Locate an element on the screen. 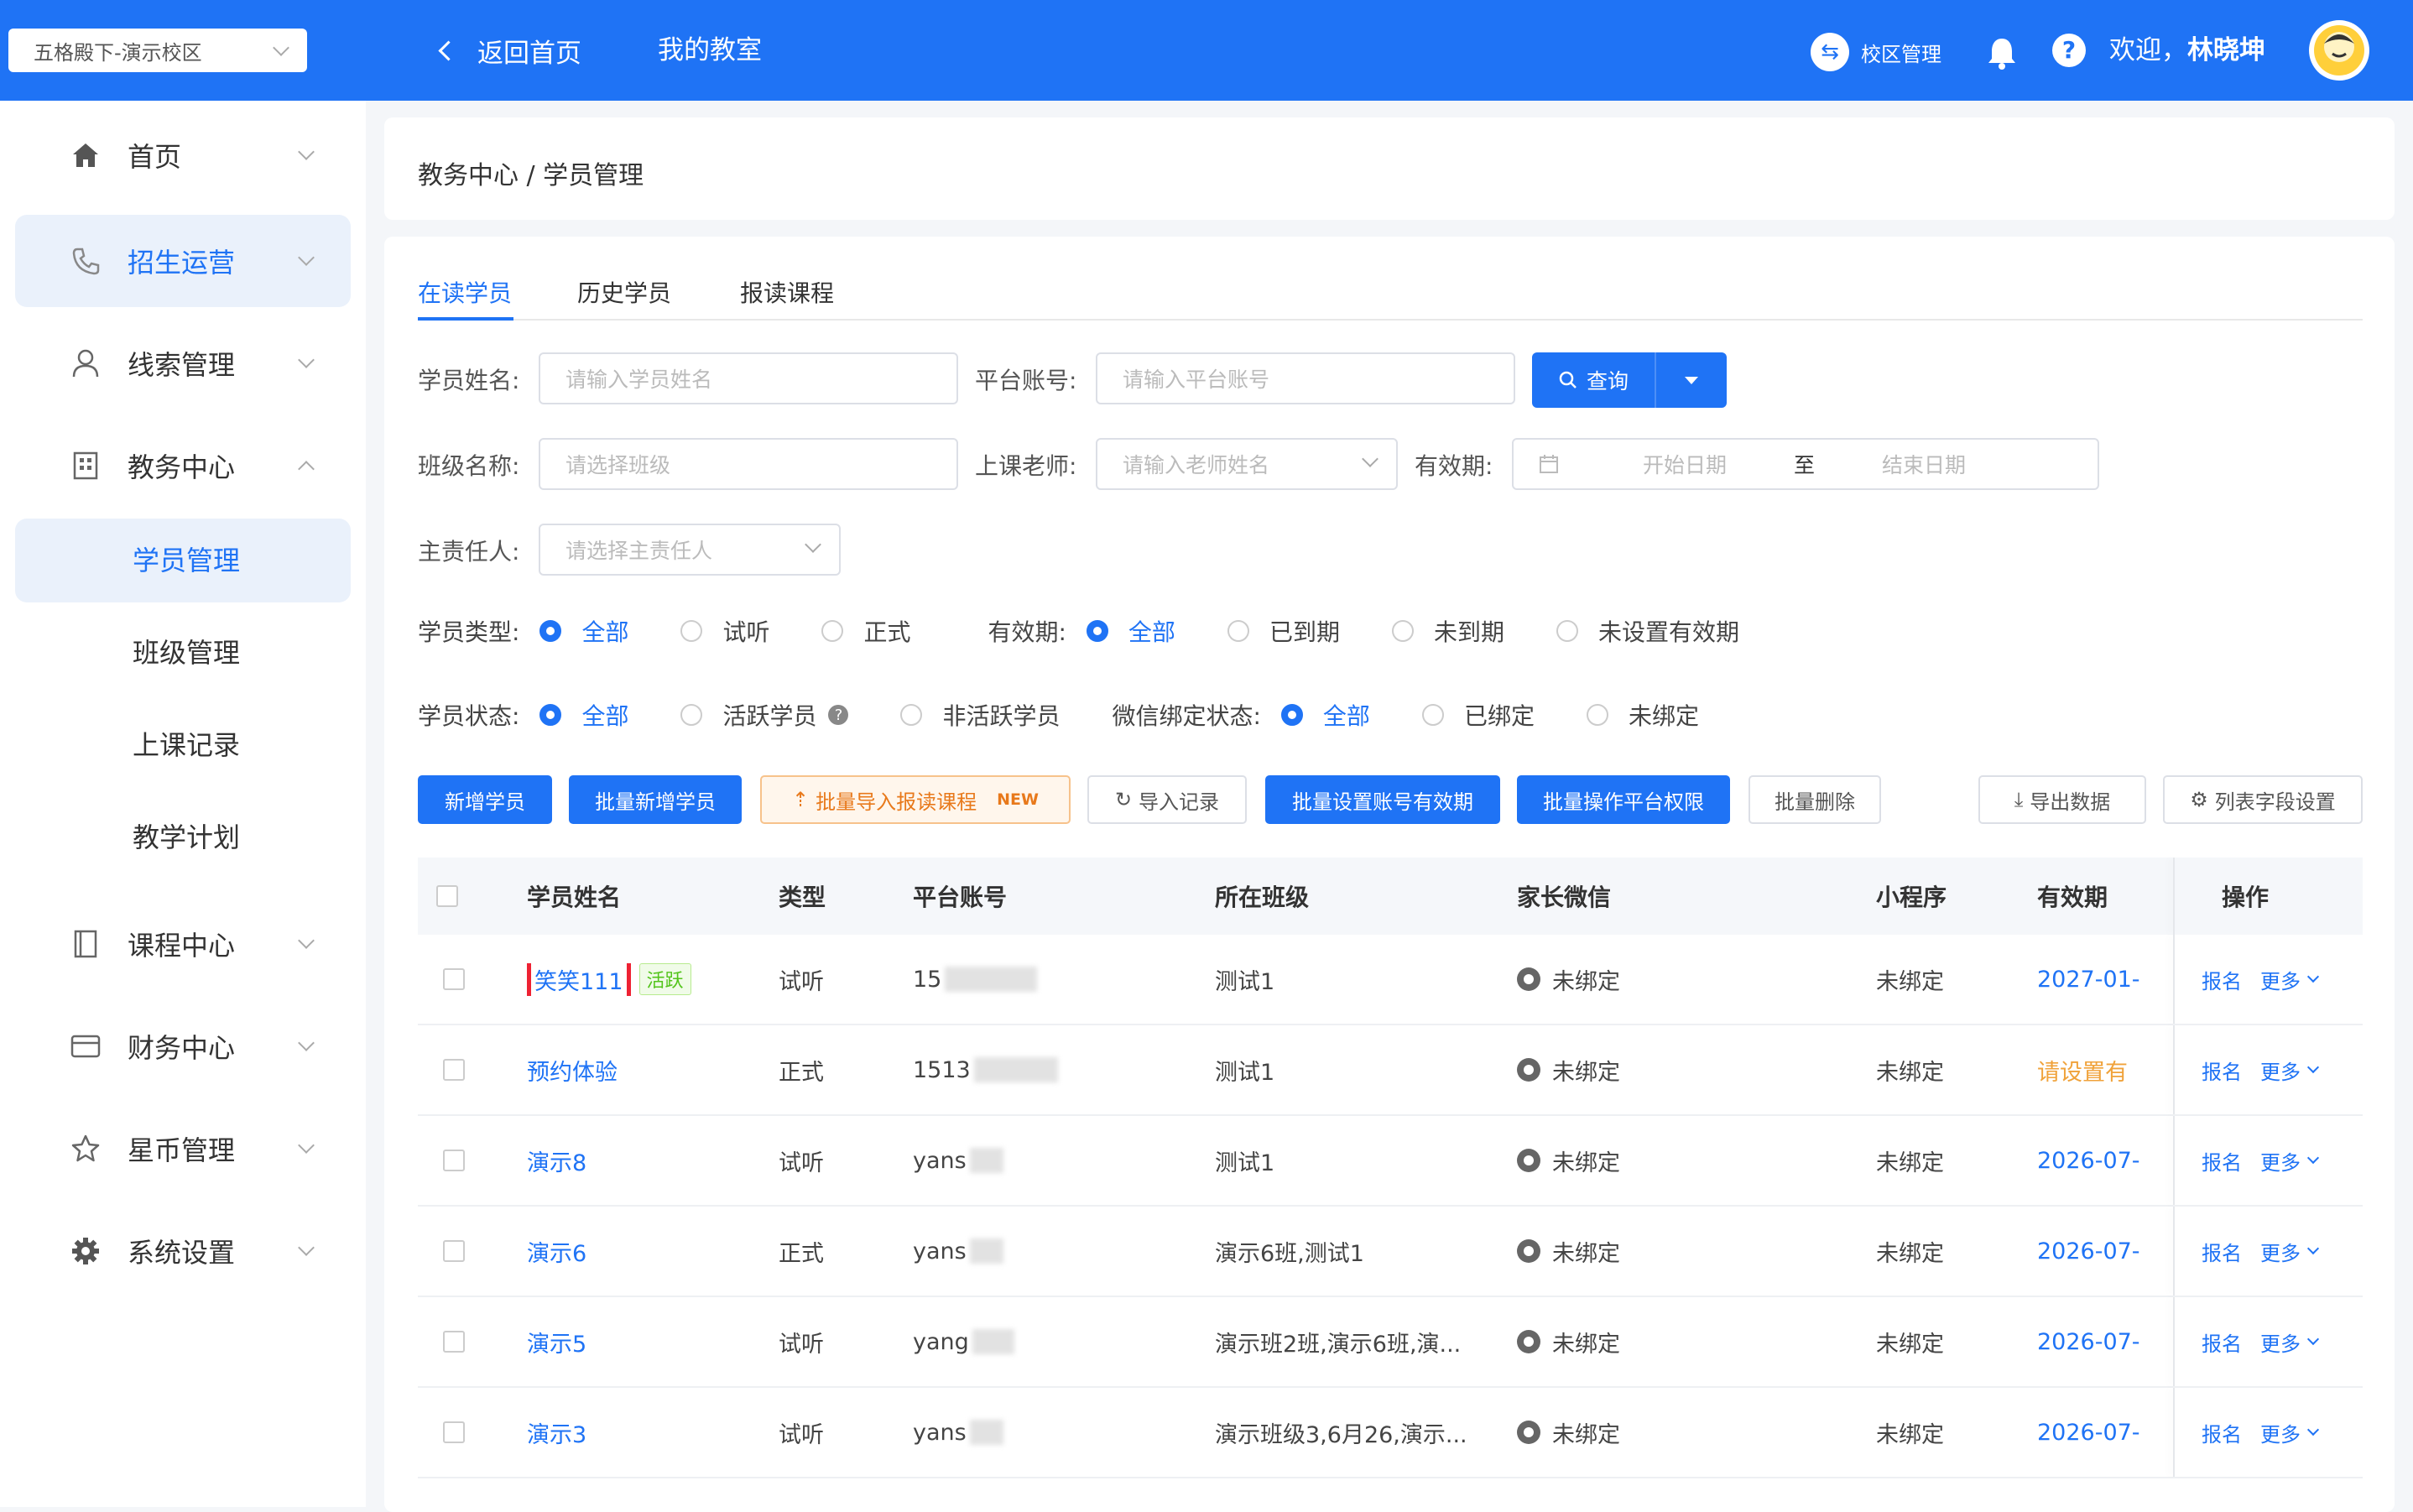 Image resolution: width=2413 pixels, height=1512 pixels. sidebar-item-enrollment: 招生运营 is located at coordinates (183, 261).